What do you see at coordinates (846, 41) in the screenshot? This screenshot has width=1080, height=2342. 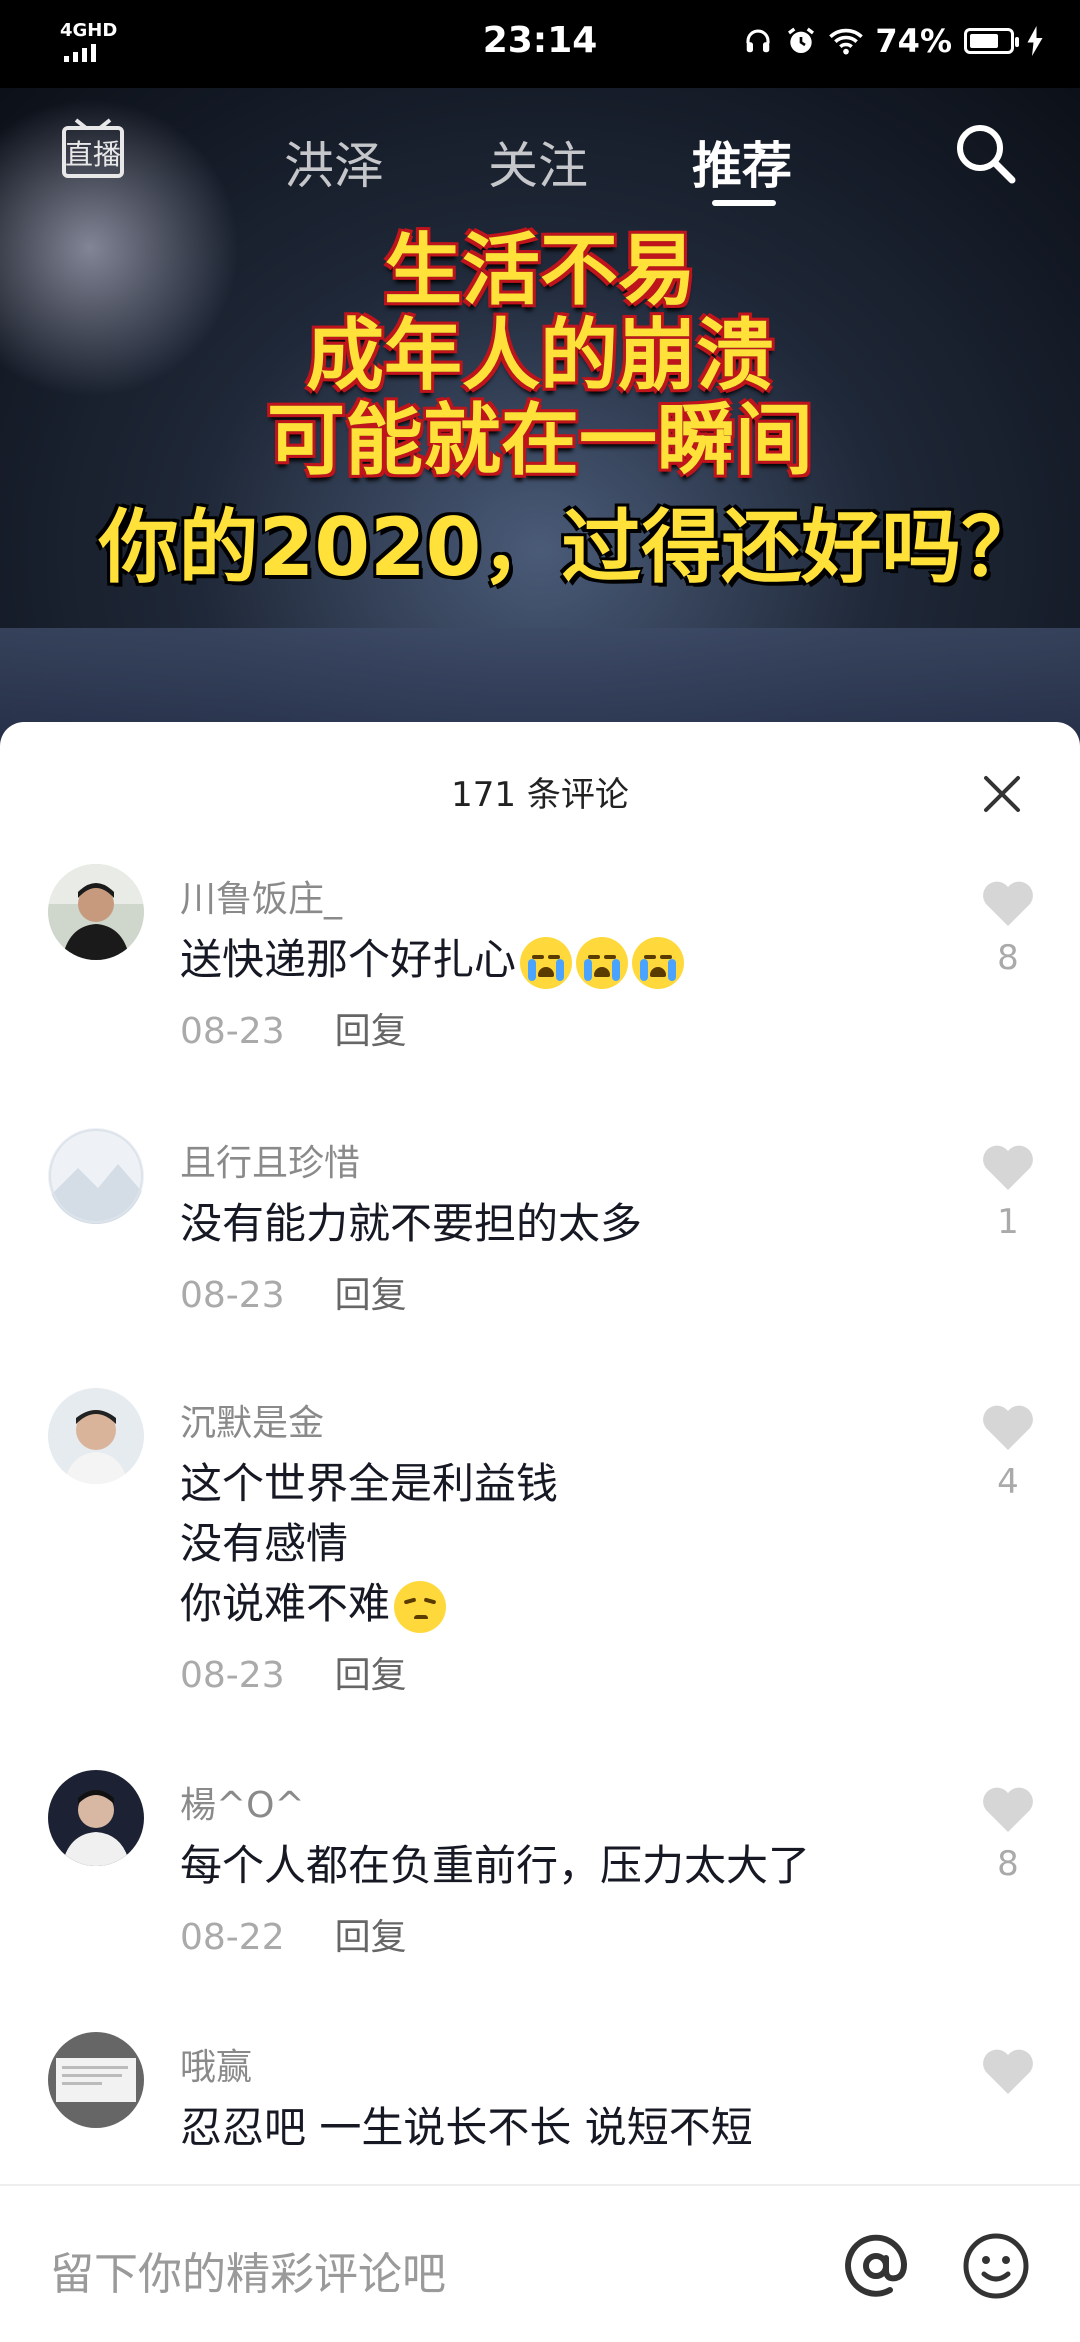 I see `wifi-icon` at bounding box center [846, 41].